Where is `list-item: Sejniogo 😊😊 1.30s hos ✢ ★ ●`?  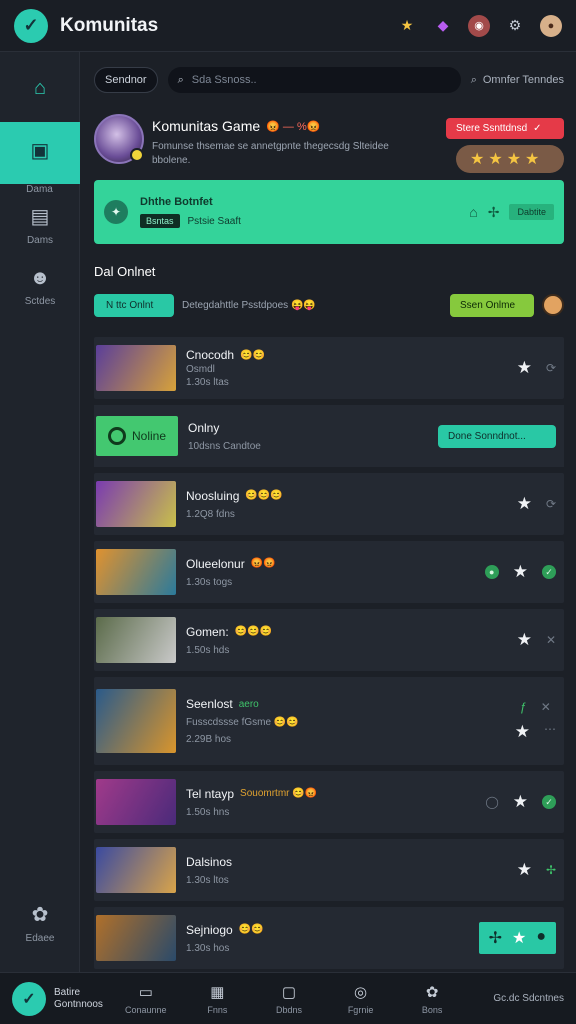
list-item: Sejniogo 😊😊 1.30s hos ✢ ★ ● is located at coordinates (329, 938).